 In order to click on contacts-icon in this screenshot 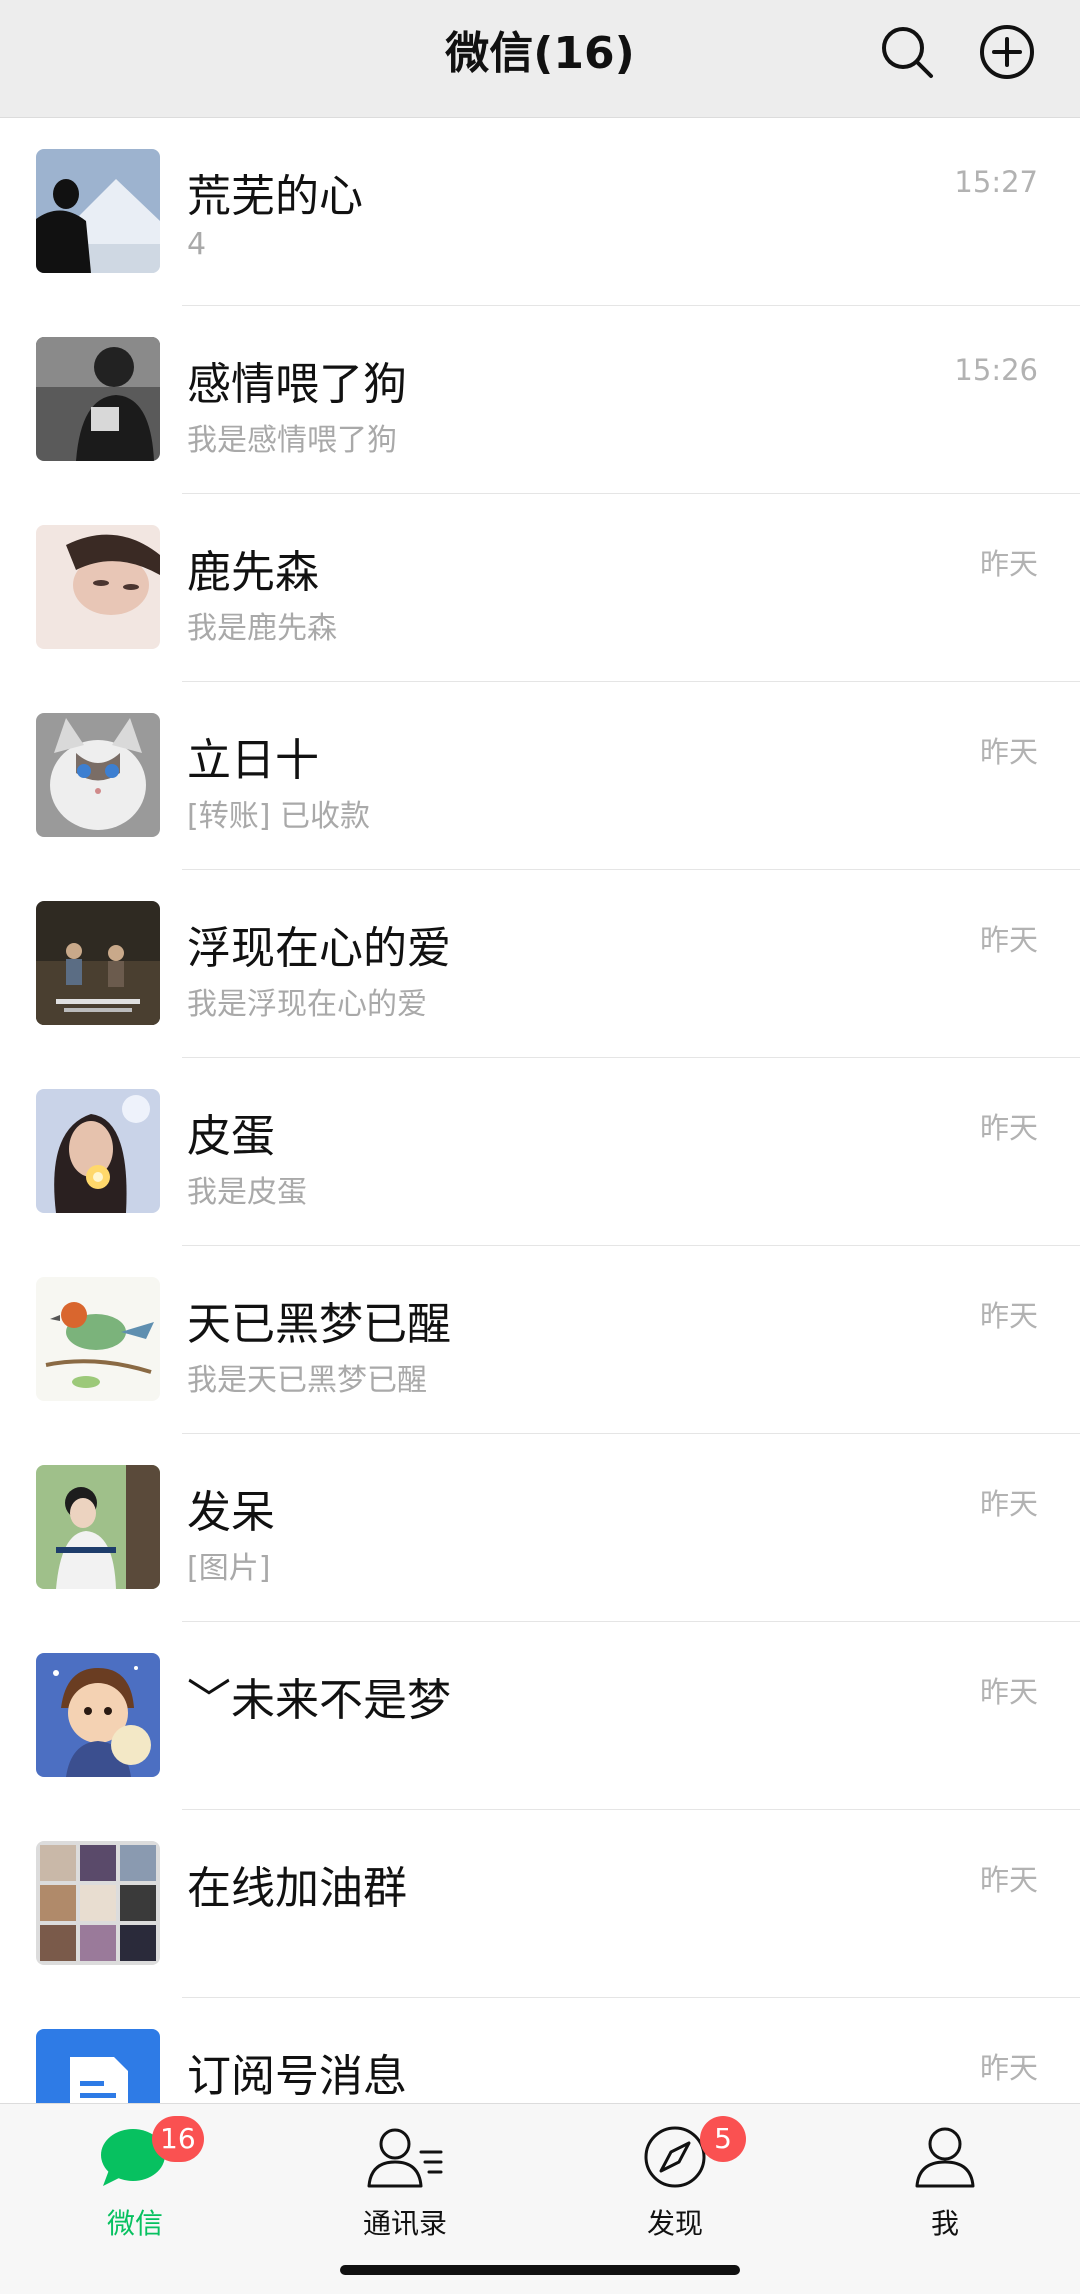, I will do `click(405, 2157)`.